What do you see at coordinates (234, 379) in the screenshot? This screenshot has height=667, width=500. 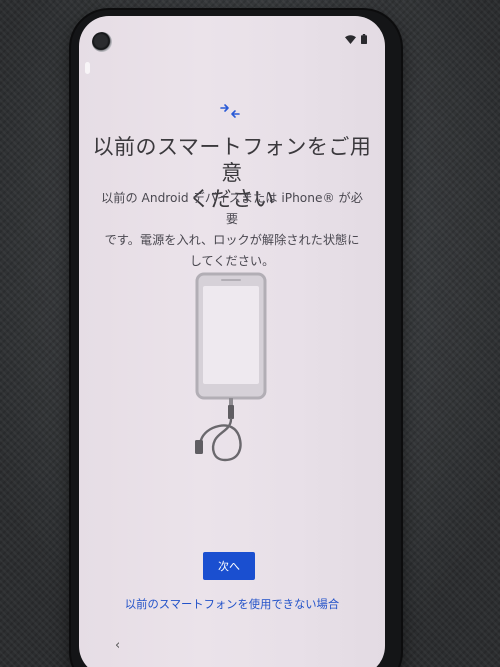 I see `phone-with-cable-icon` at bounding box center [234, 379].